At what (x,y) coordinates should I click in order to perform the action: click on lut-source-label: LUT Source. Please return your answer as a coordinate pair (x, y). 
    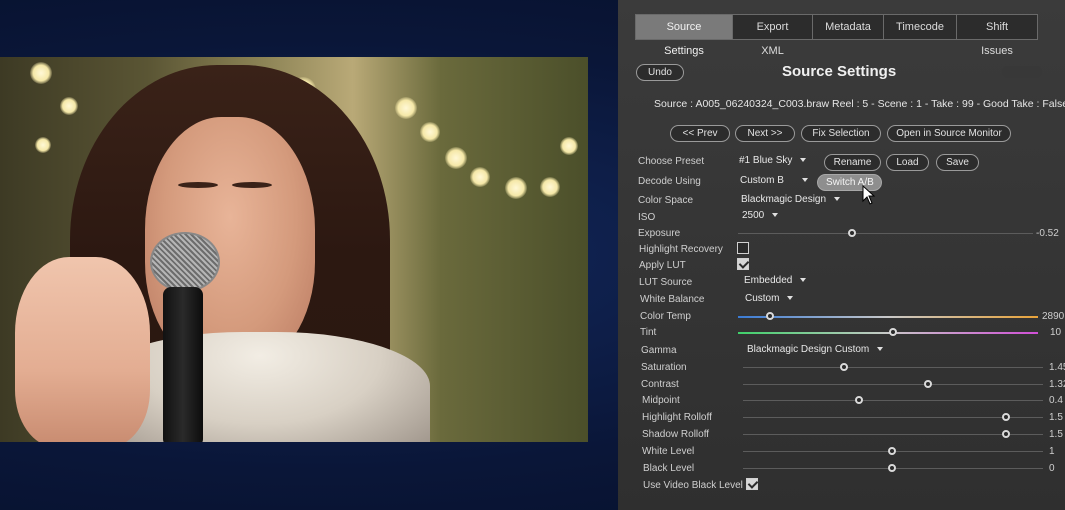
    Looking at the image, I should click on (666, 282).